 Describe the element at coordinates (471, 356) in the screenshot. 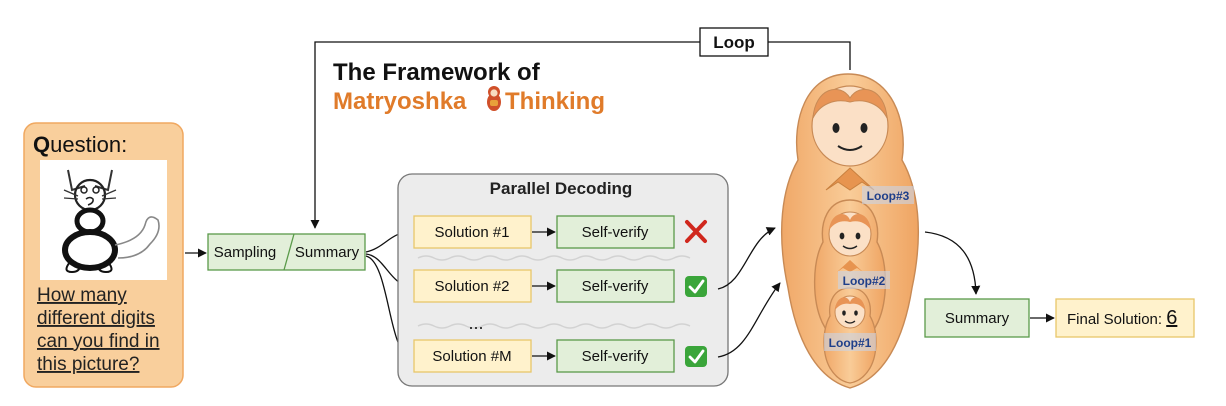

I see `solution-label: Solution #M` at that location.